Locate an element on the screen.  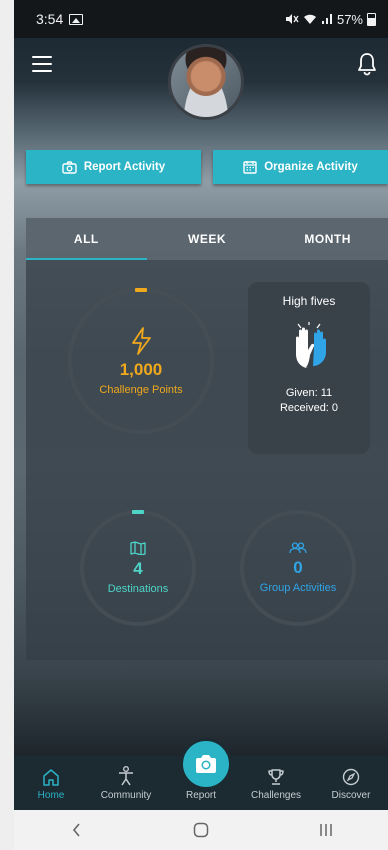
nav-discover: Discover is located at coordinates (351, 783).